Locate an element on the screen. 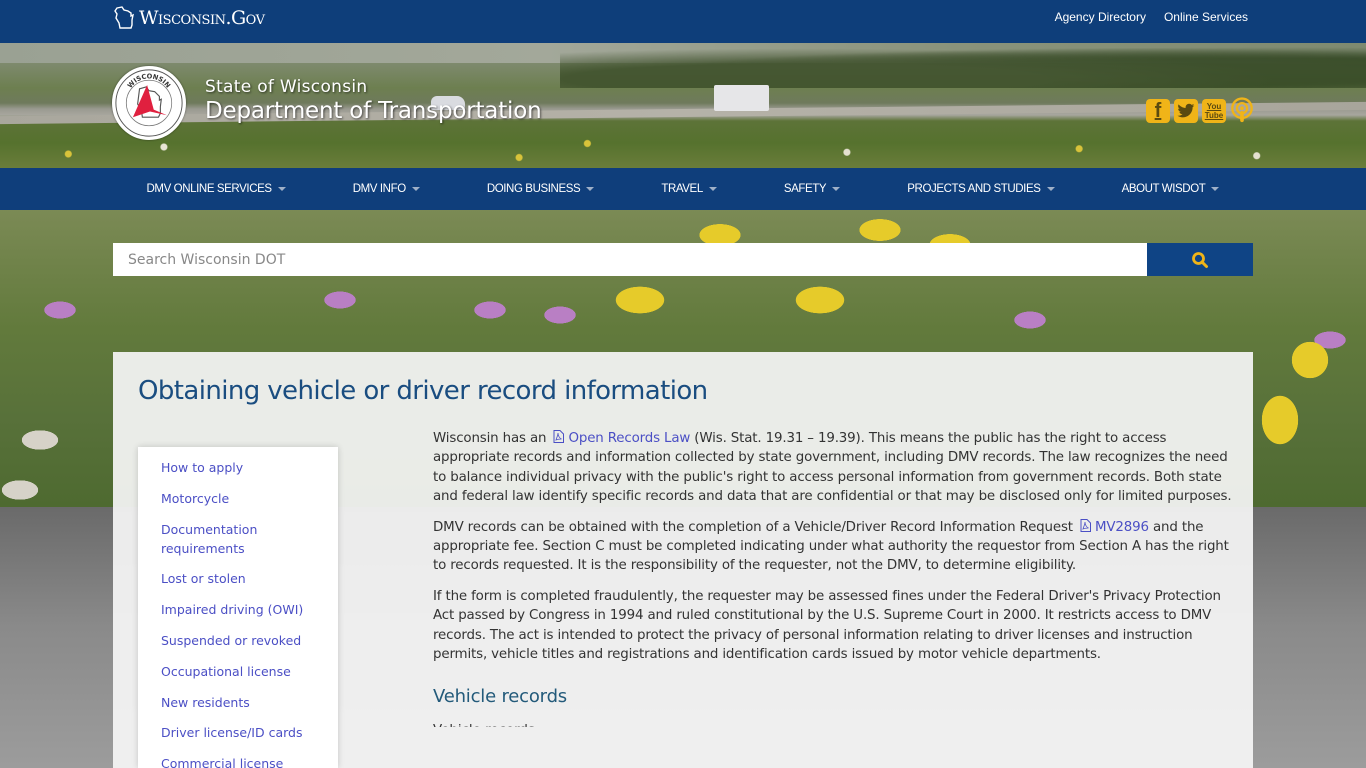 The width and height of the screenshot is (1366, 768). wisdot-seal-logo: WISCONSIN is located at coordinates (149, 103).